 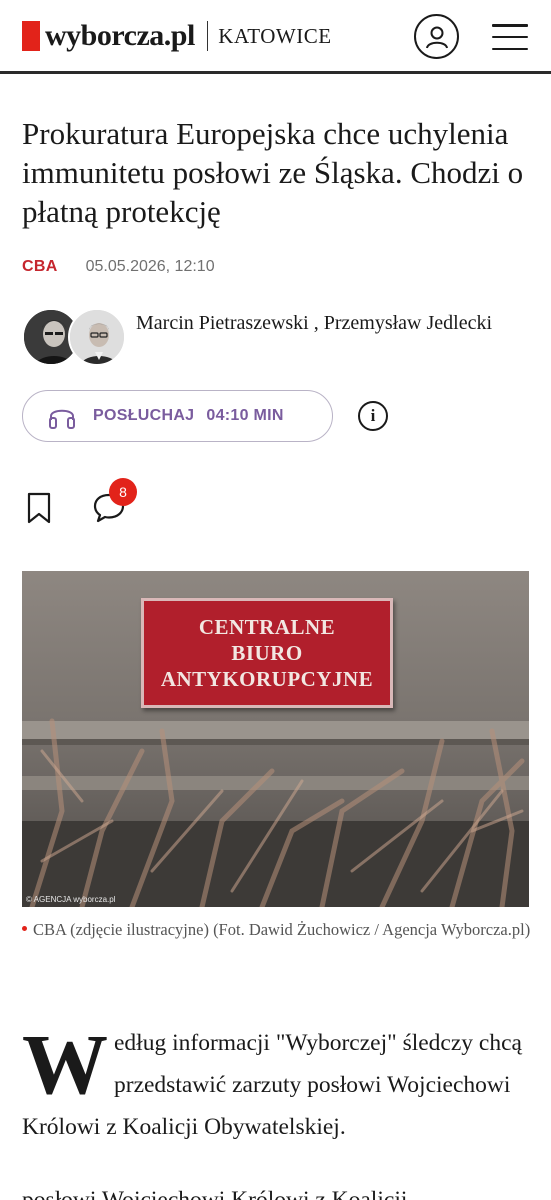 What do you see at coordinates (150, 266) in the screenshot?
I see `article-date: 05.05.2026, 12:10` at bounding box center [150, 266].